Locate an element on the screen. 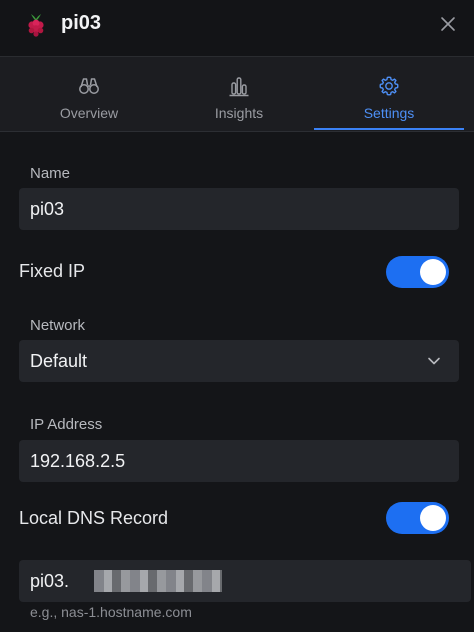 The image size is (474, 632). network-selected-value: Default is located at coordinates (59, 361).